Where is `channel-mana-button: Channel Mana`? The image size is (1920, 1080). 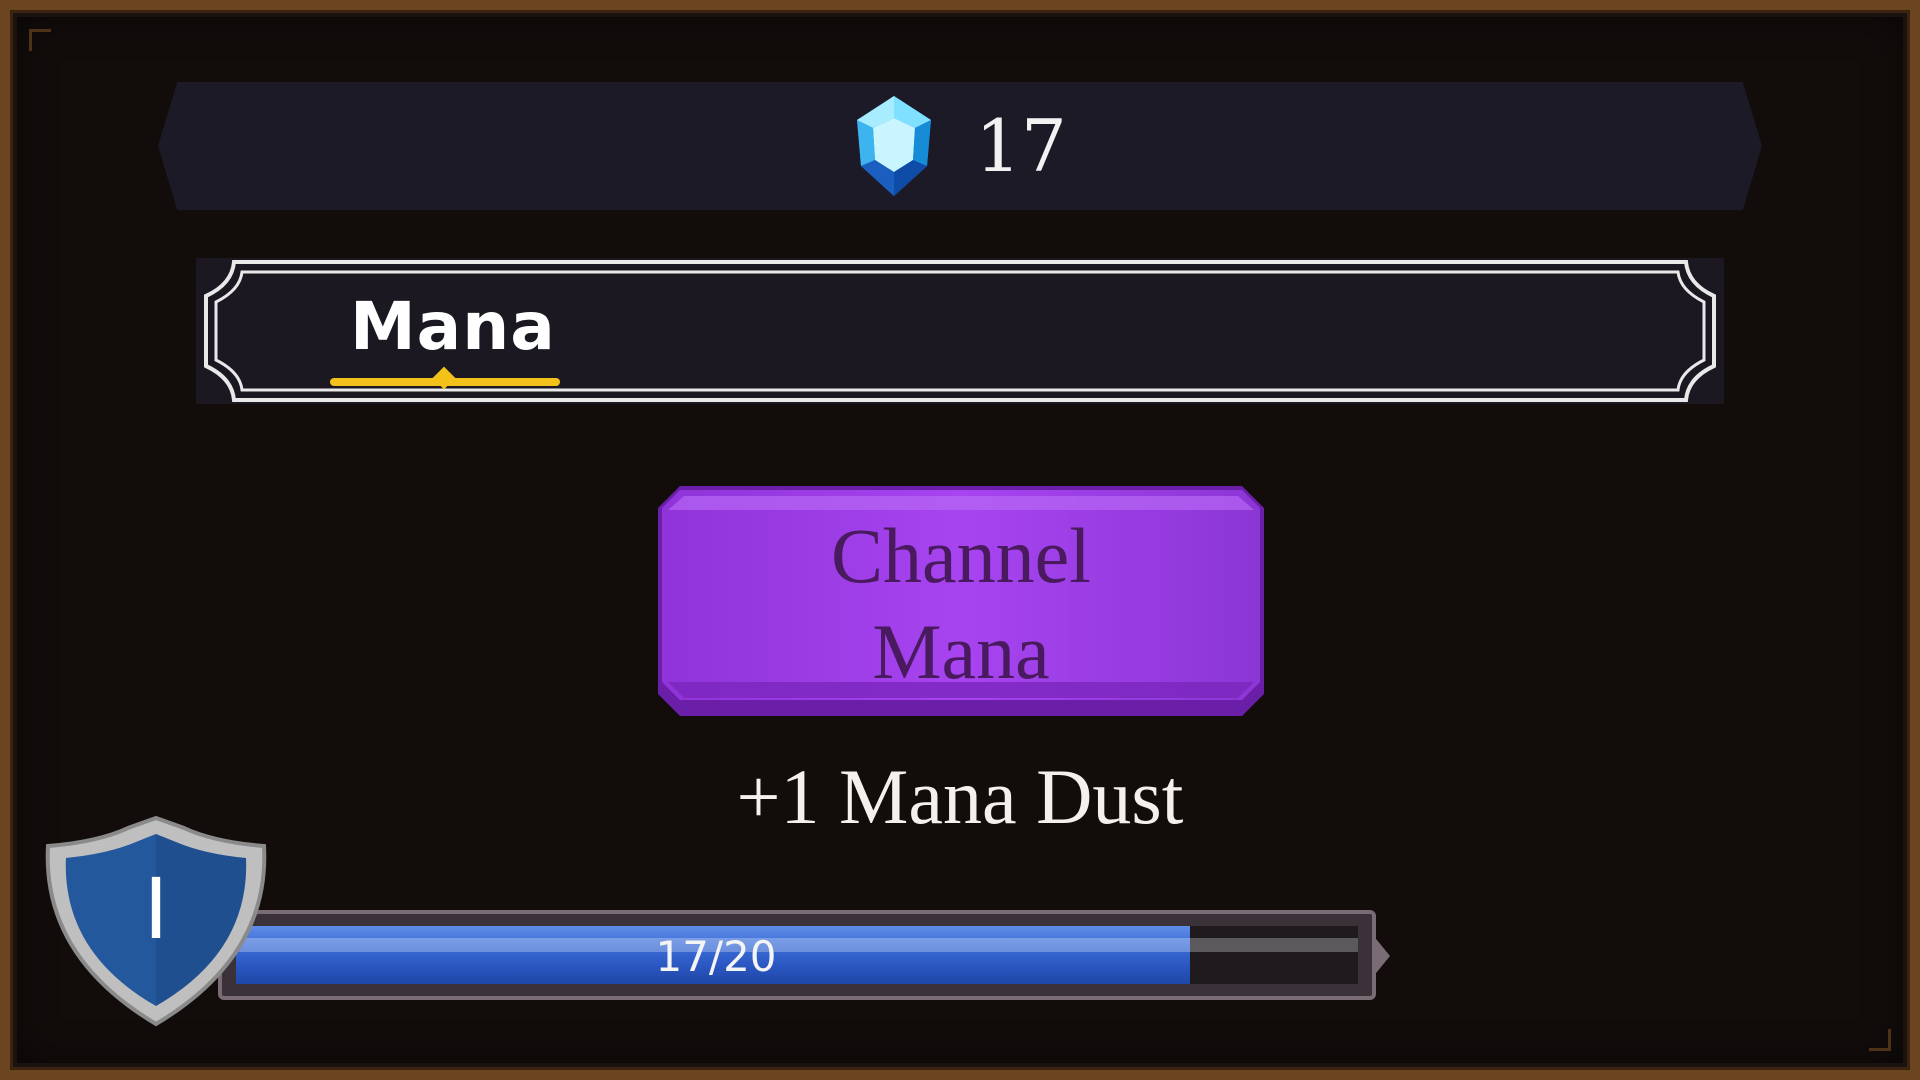 channel-mana-button: Channel Mana is located at coordinates (961, 601).